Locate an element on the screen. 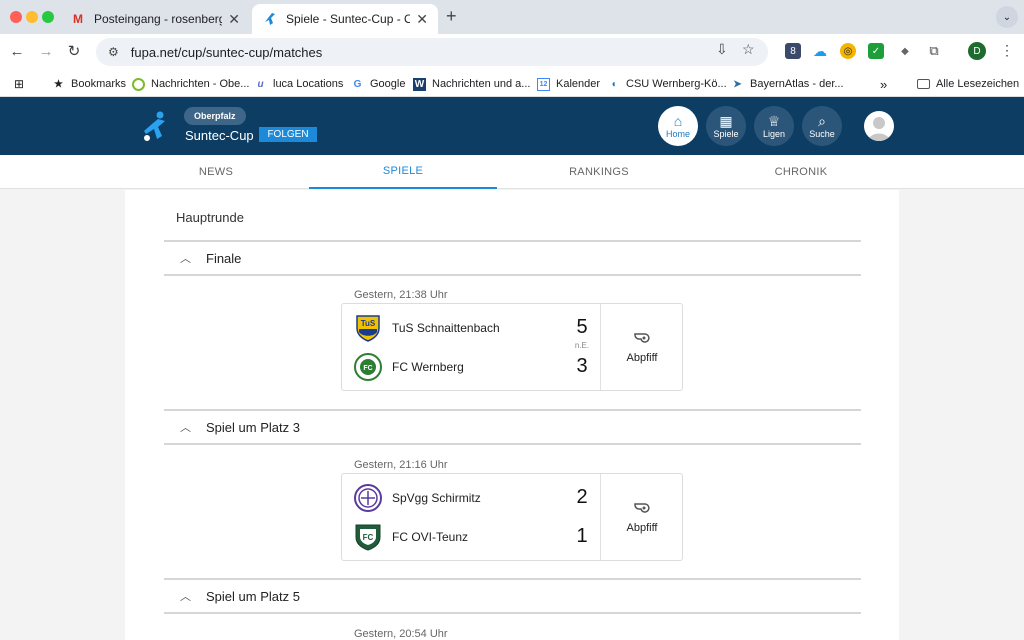  penalty-note: n.E. is located at coordinates (582, 345).